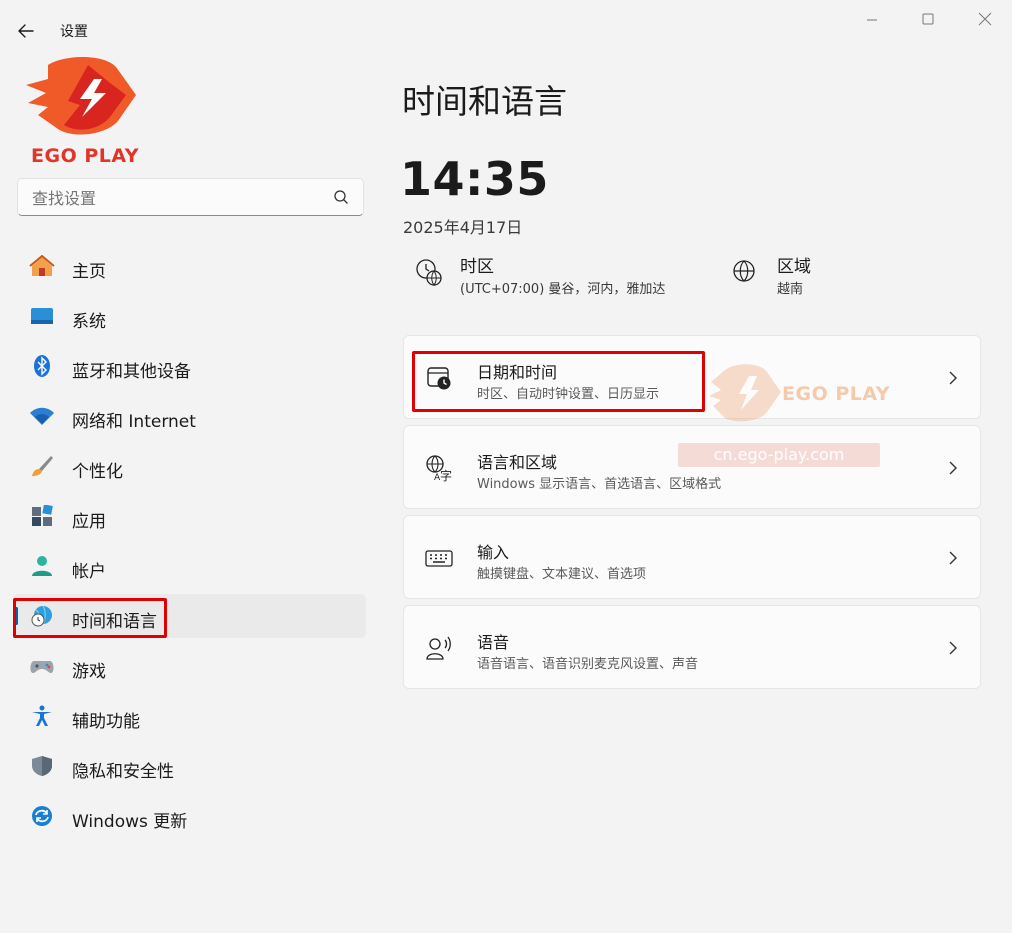 This screenshot has height=933, width=1012. Describe the element at coordinates (517, 462) in the screenshot. I see `card-title: 语言和区域` at that location.